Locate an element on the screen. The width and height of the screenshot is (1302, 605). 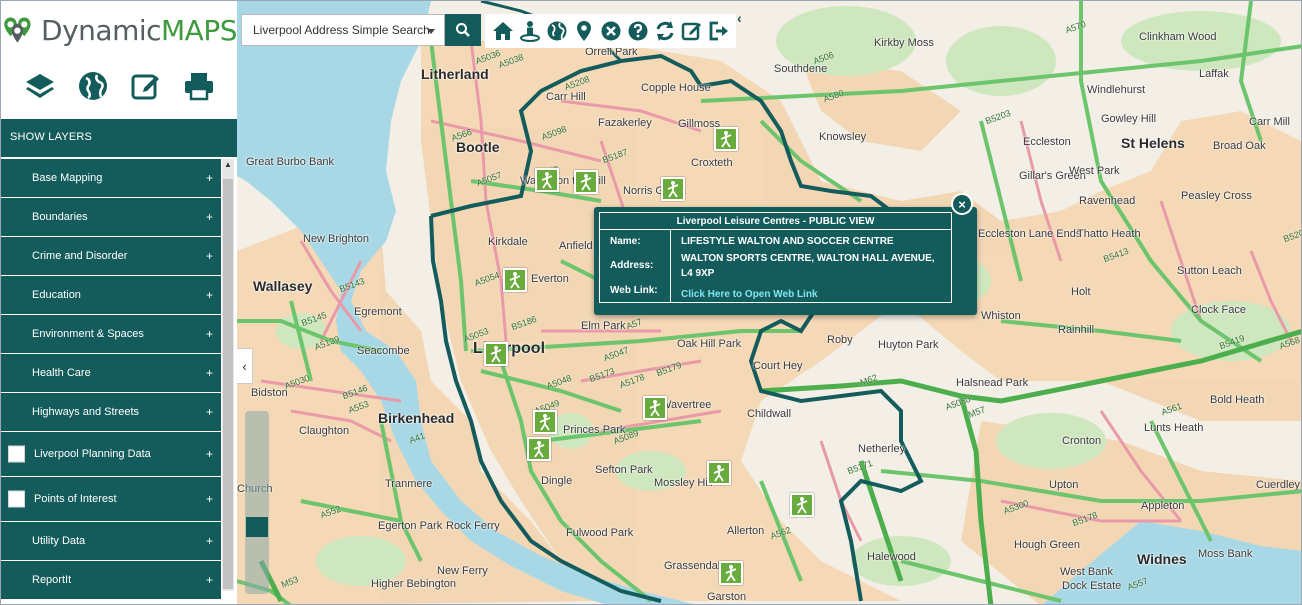
map-place-label: Cuerdley Cross is located at coordinates (1278, 485).